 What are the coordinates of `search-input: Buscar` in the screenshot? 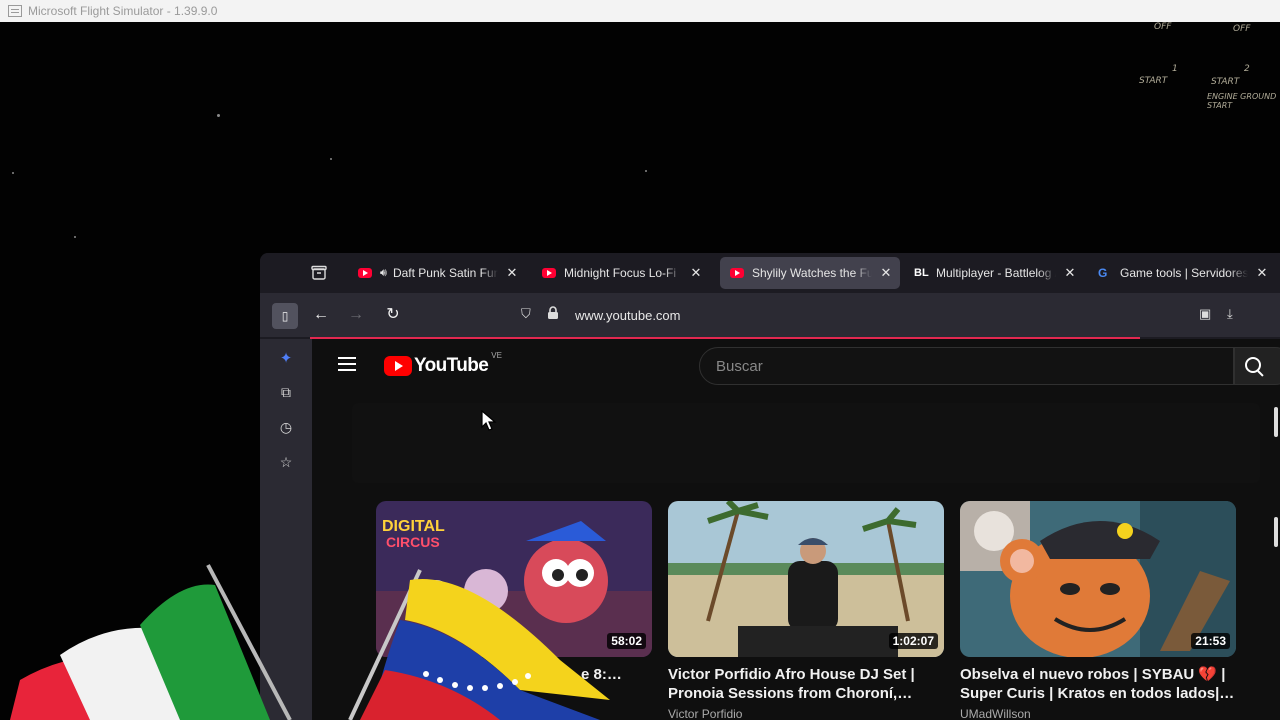 It's located at (966, 366).